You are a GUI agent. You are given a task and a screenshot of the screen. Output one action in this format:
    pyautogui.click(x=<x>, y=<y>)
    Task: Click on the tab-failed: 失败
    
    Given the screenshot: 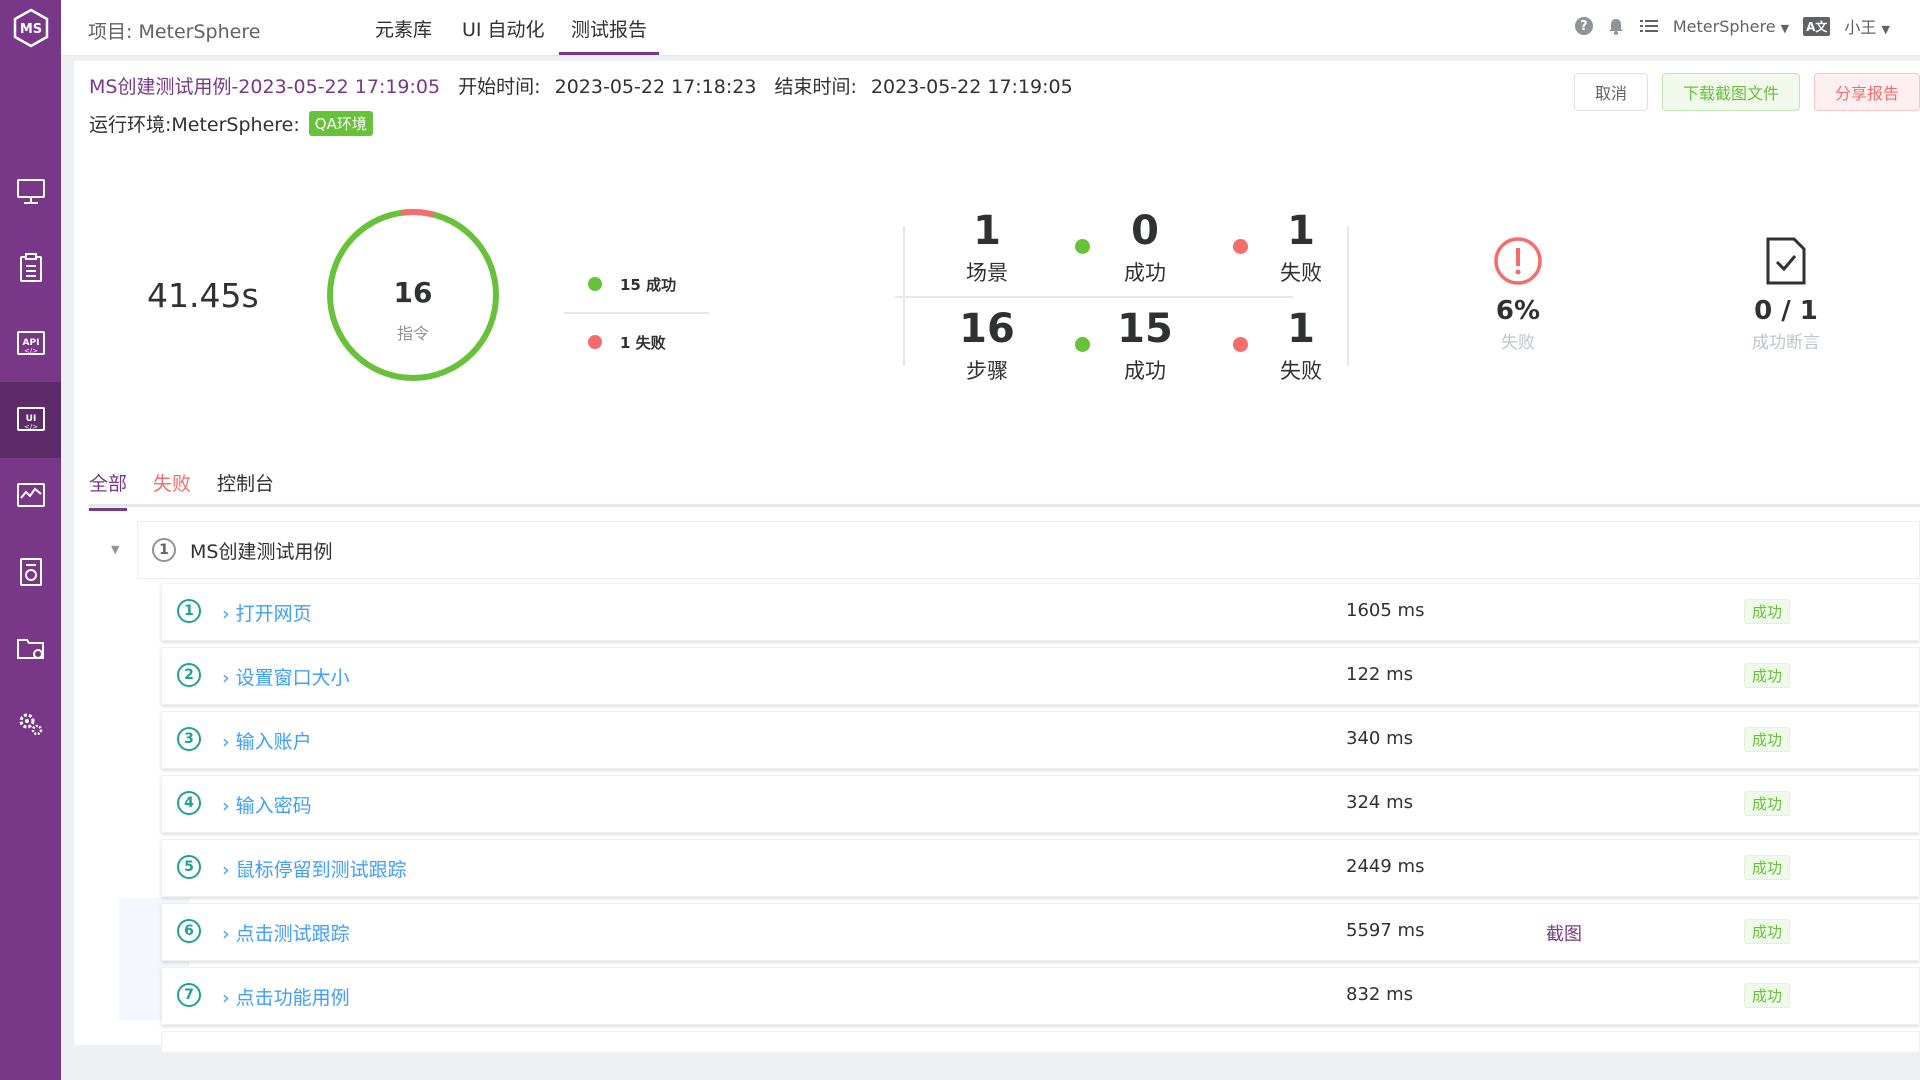 What is the action you would take?
    pyautogui.click(x=172, y=490)
    